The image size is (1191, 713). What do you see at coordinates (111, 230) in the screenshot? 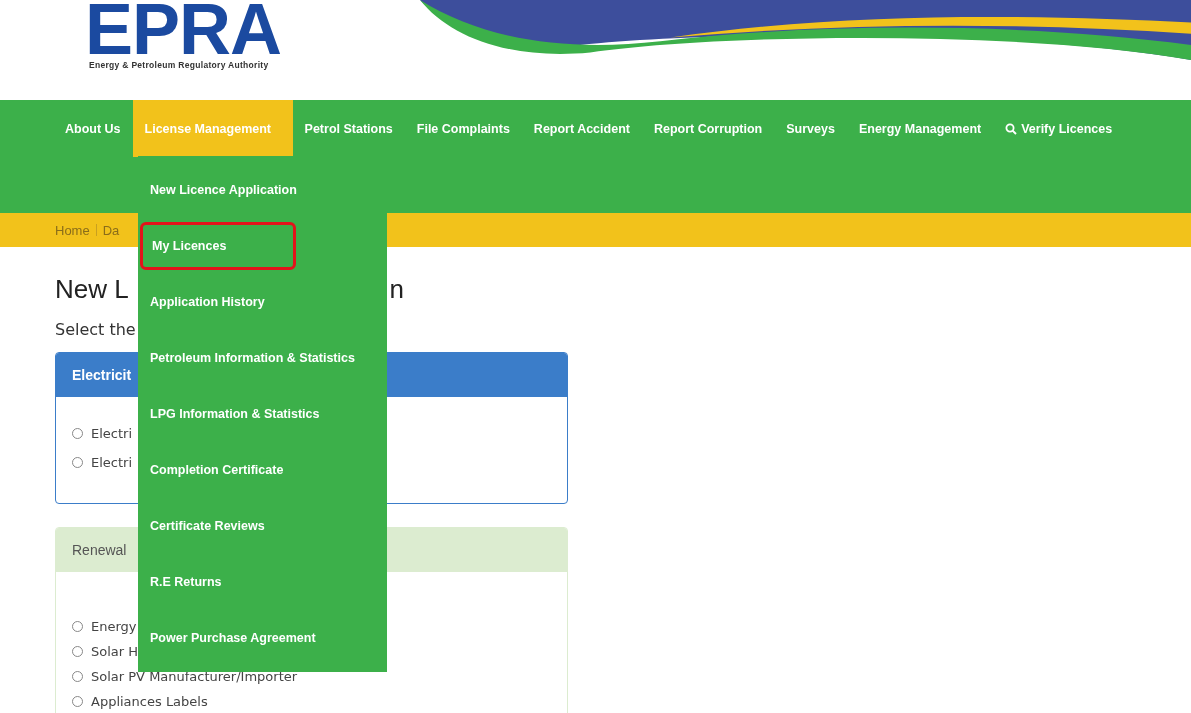
I see `breadcrumb-link: Da` at bounding box center [111, 230].